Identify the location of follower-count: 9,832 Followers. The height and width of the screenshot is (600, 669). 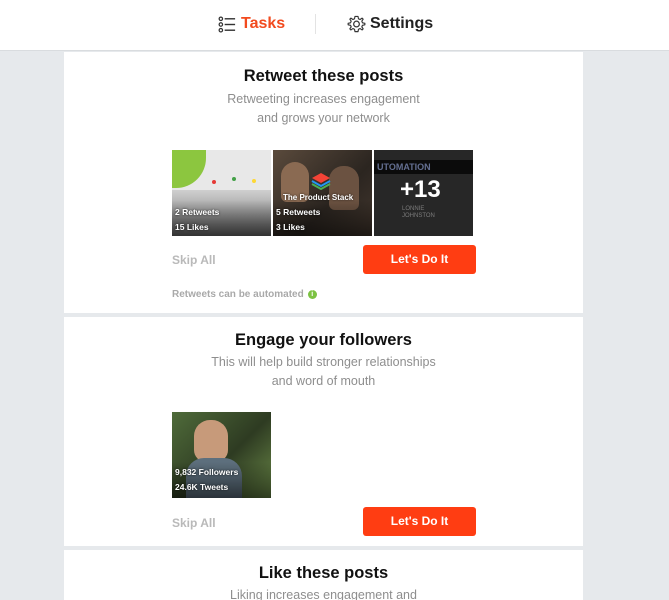
(207, 472).